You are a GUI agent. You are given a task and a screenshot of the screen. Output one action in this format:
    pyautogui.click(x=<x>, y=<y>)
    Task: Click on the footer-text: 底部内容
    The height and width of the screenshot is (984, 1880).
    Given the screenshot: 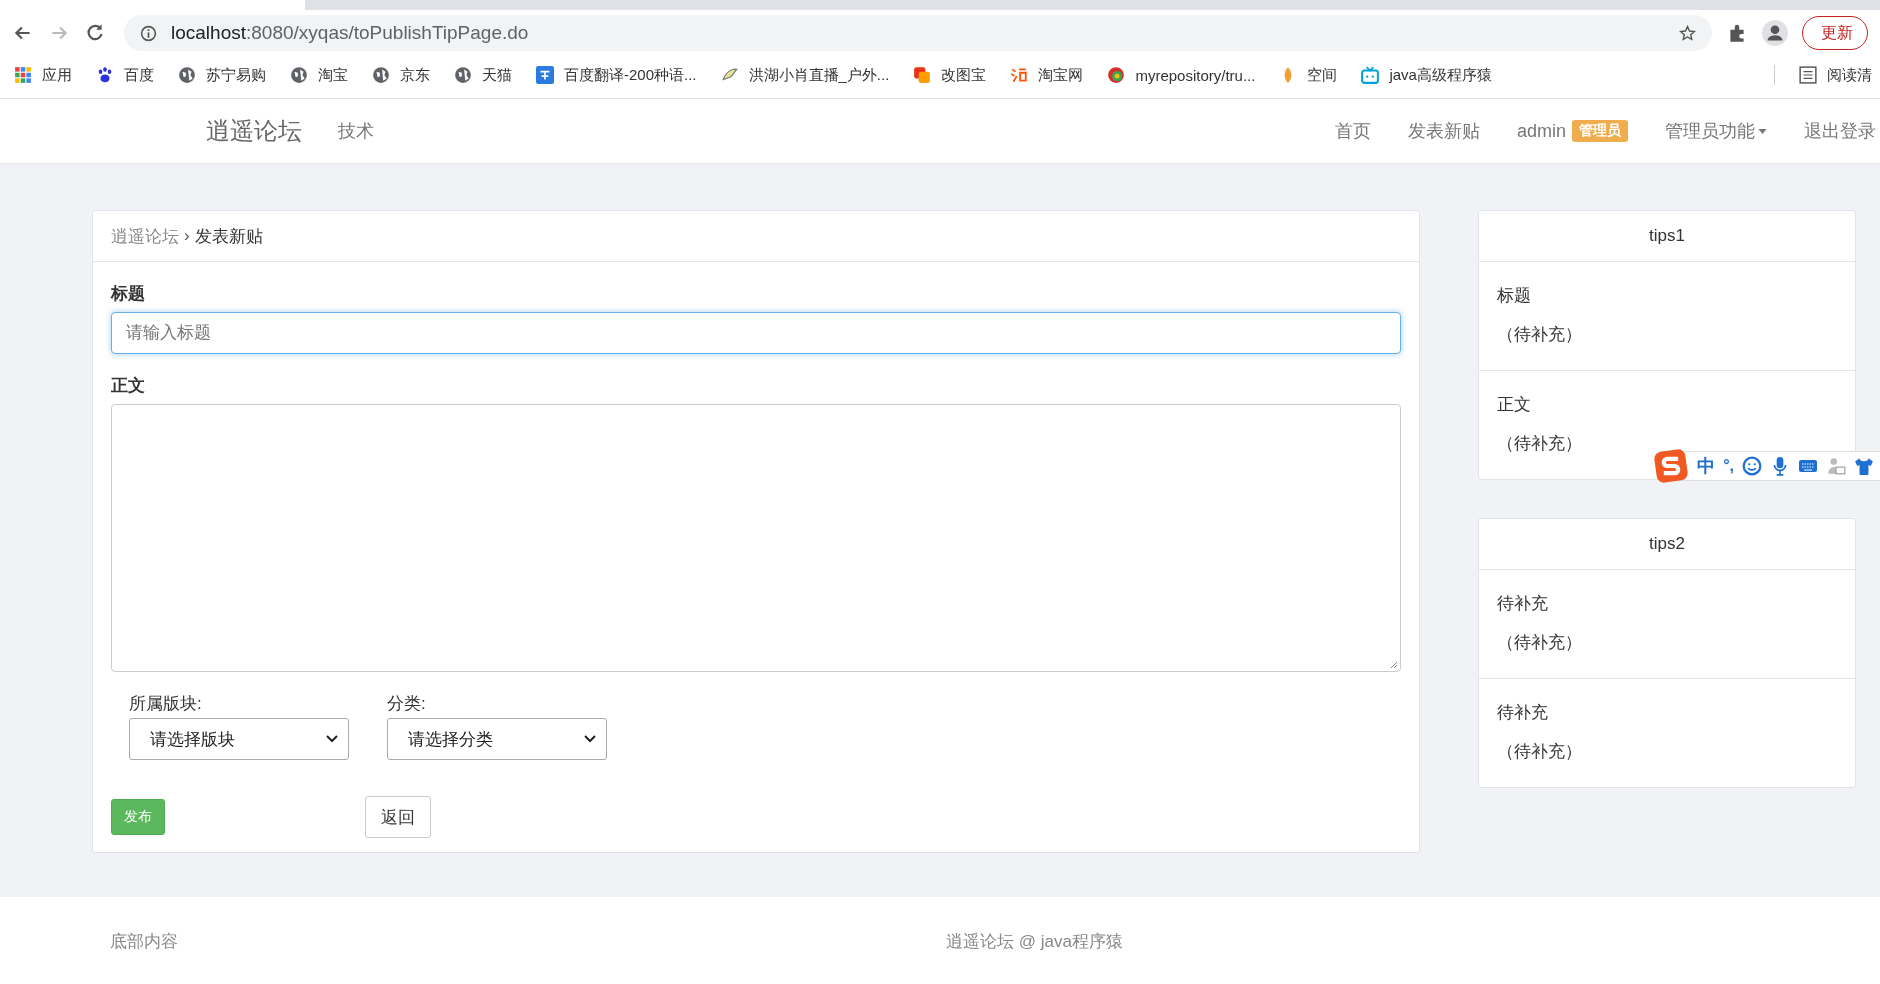 What is the action you would take?
    pyautogui.click(x=144, y=941)
    